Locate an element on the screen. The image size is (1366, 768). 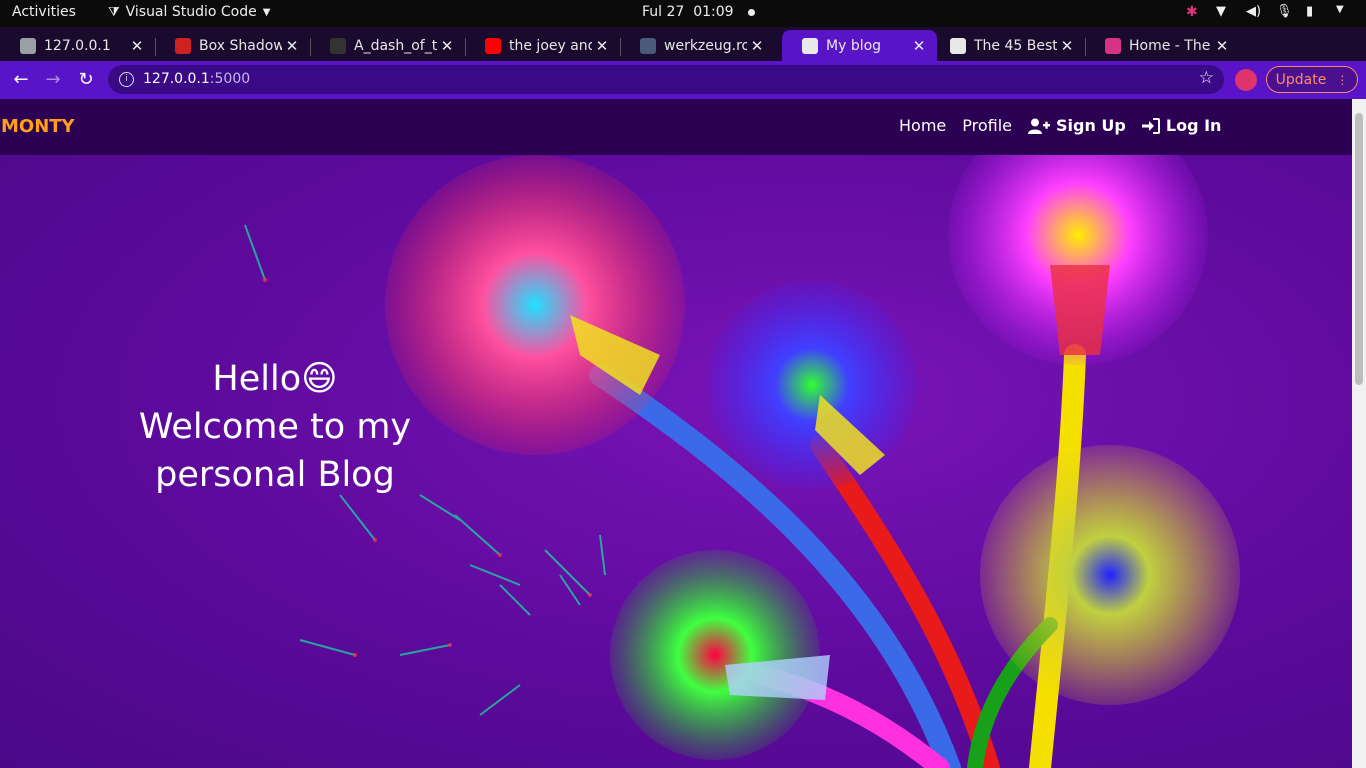
brand-logo: MONTY is located at coordinates (38, 126).